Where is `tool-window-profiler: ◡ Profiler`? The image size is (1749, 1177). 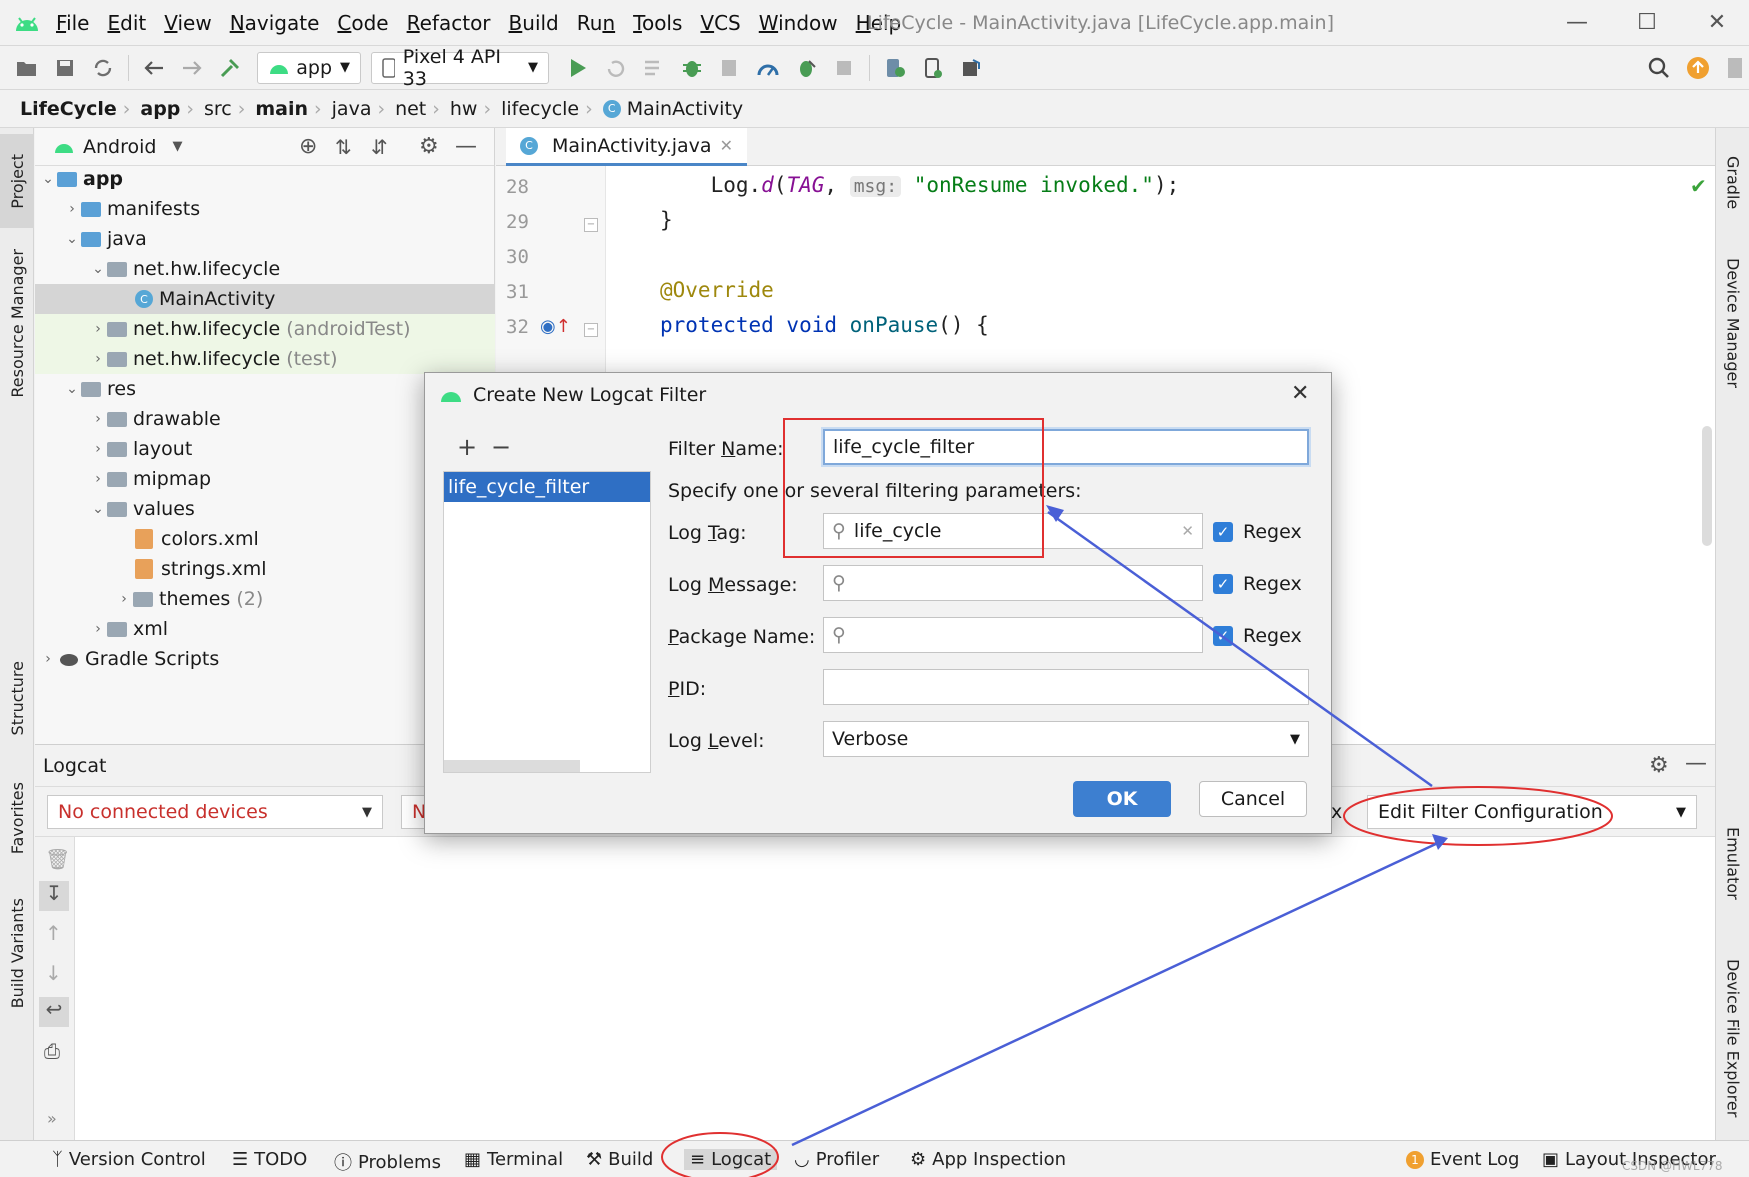 tool-window-profiler: ◡ Profiler is located at coordinates (836, 1159).